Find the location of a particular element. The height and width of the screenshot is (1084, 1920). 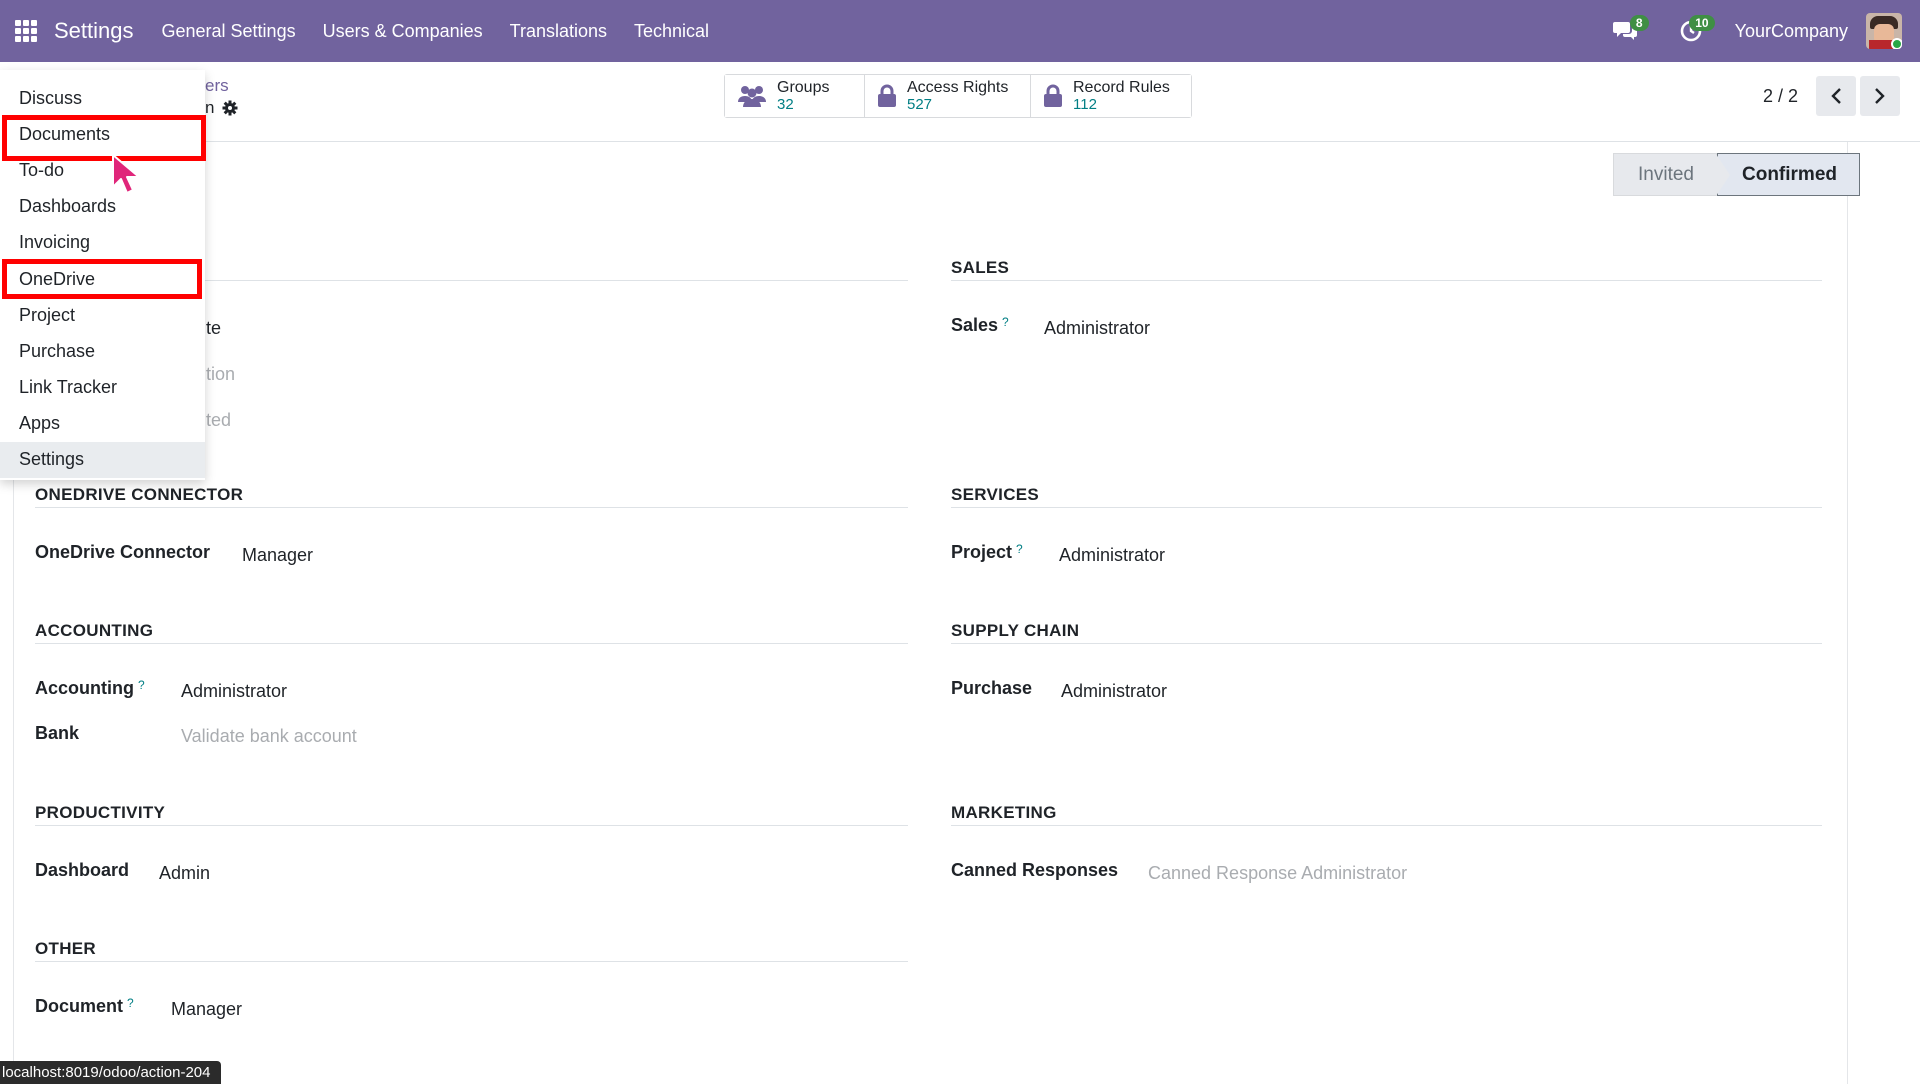

activities-button: 10 is located at coordinates (1692, 31).